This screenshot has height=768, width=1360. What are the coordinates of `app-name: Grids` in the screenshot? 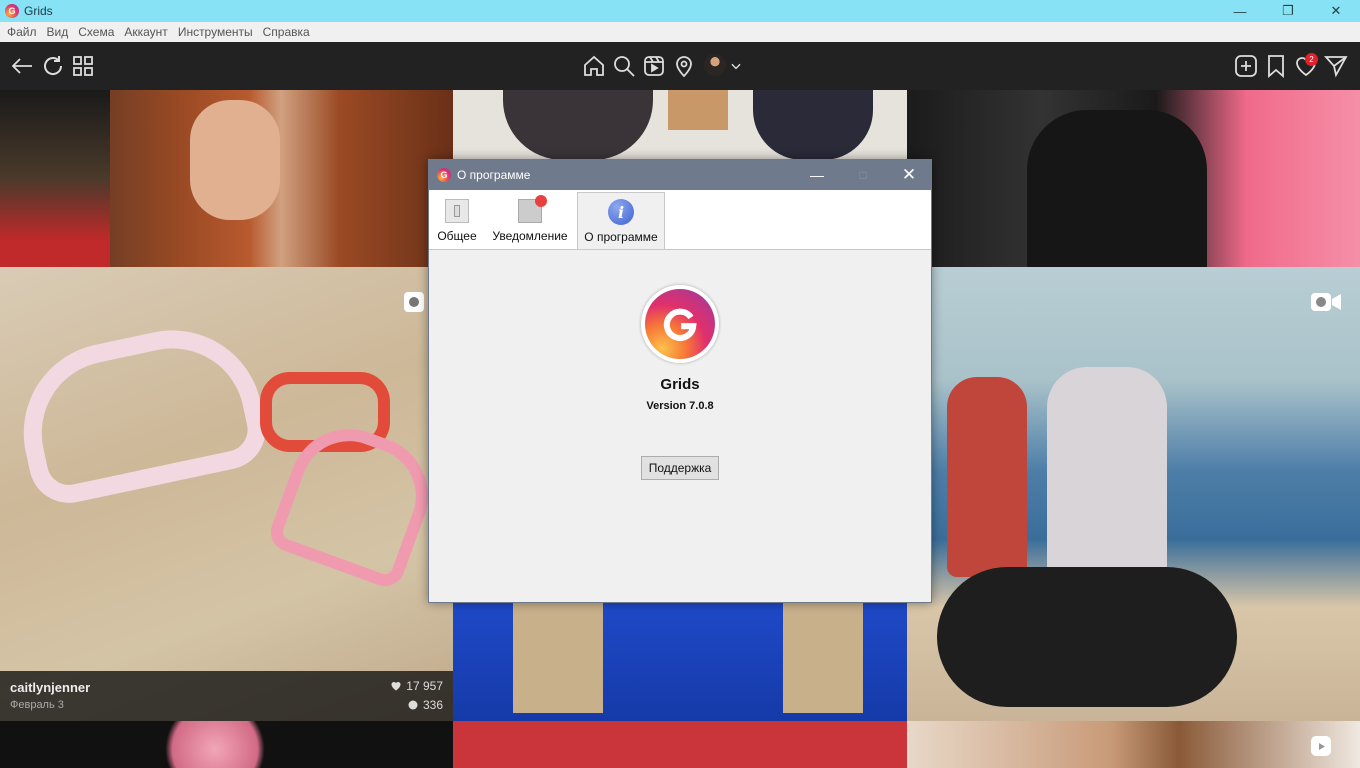 It's located at (680, 384).